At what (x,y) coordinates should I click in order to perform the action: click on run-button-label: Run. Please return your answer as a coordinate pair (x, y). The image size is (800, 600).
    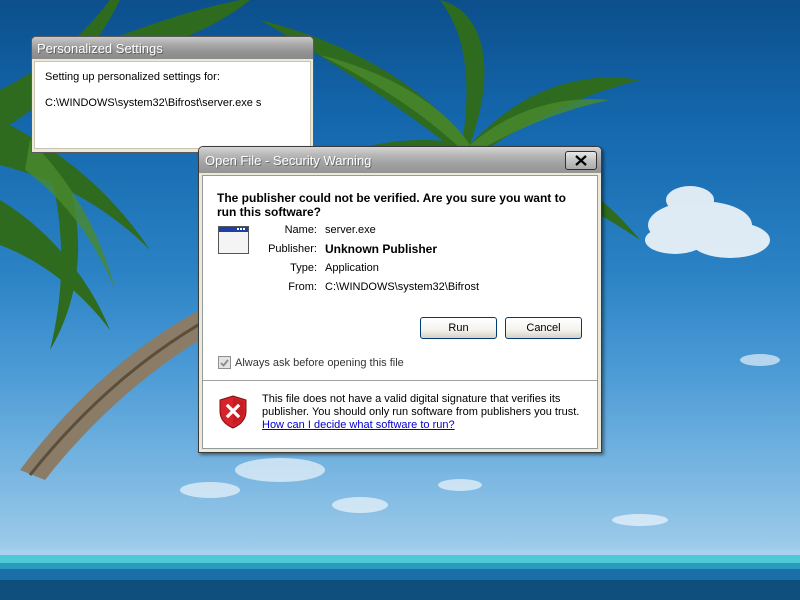
    Looking at the image, I should click on (458, 328).